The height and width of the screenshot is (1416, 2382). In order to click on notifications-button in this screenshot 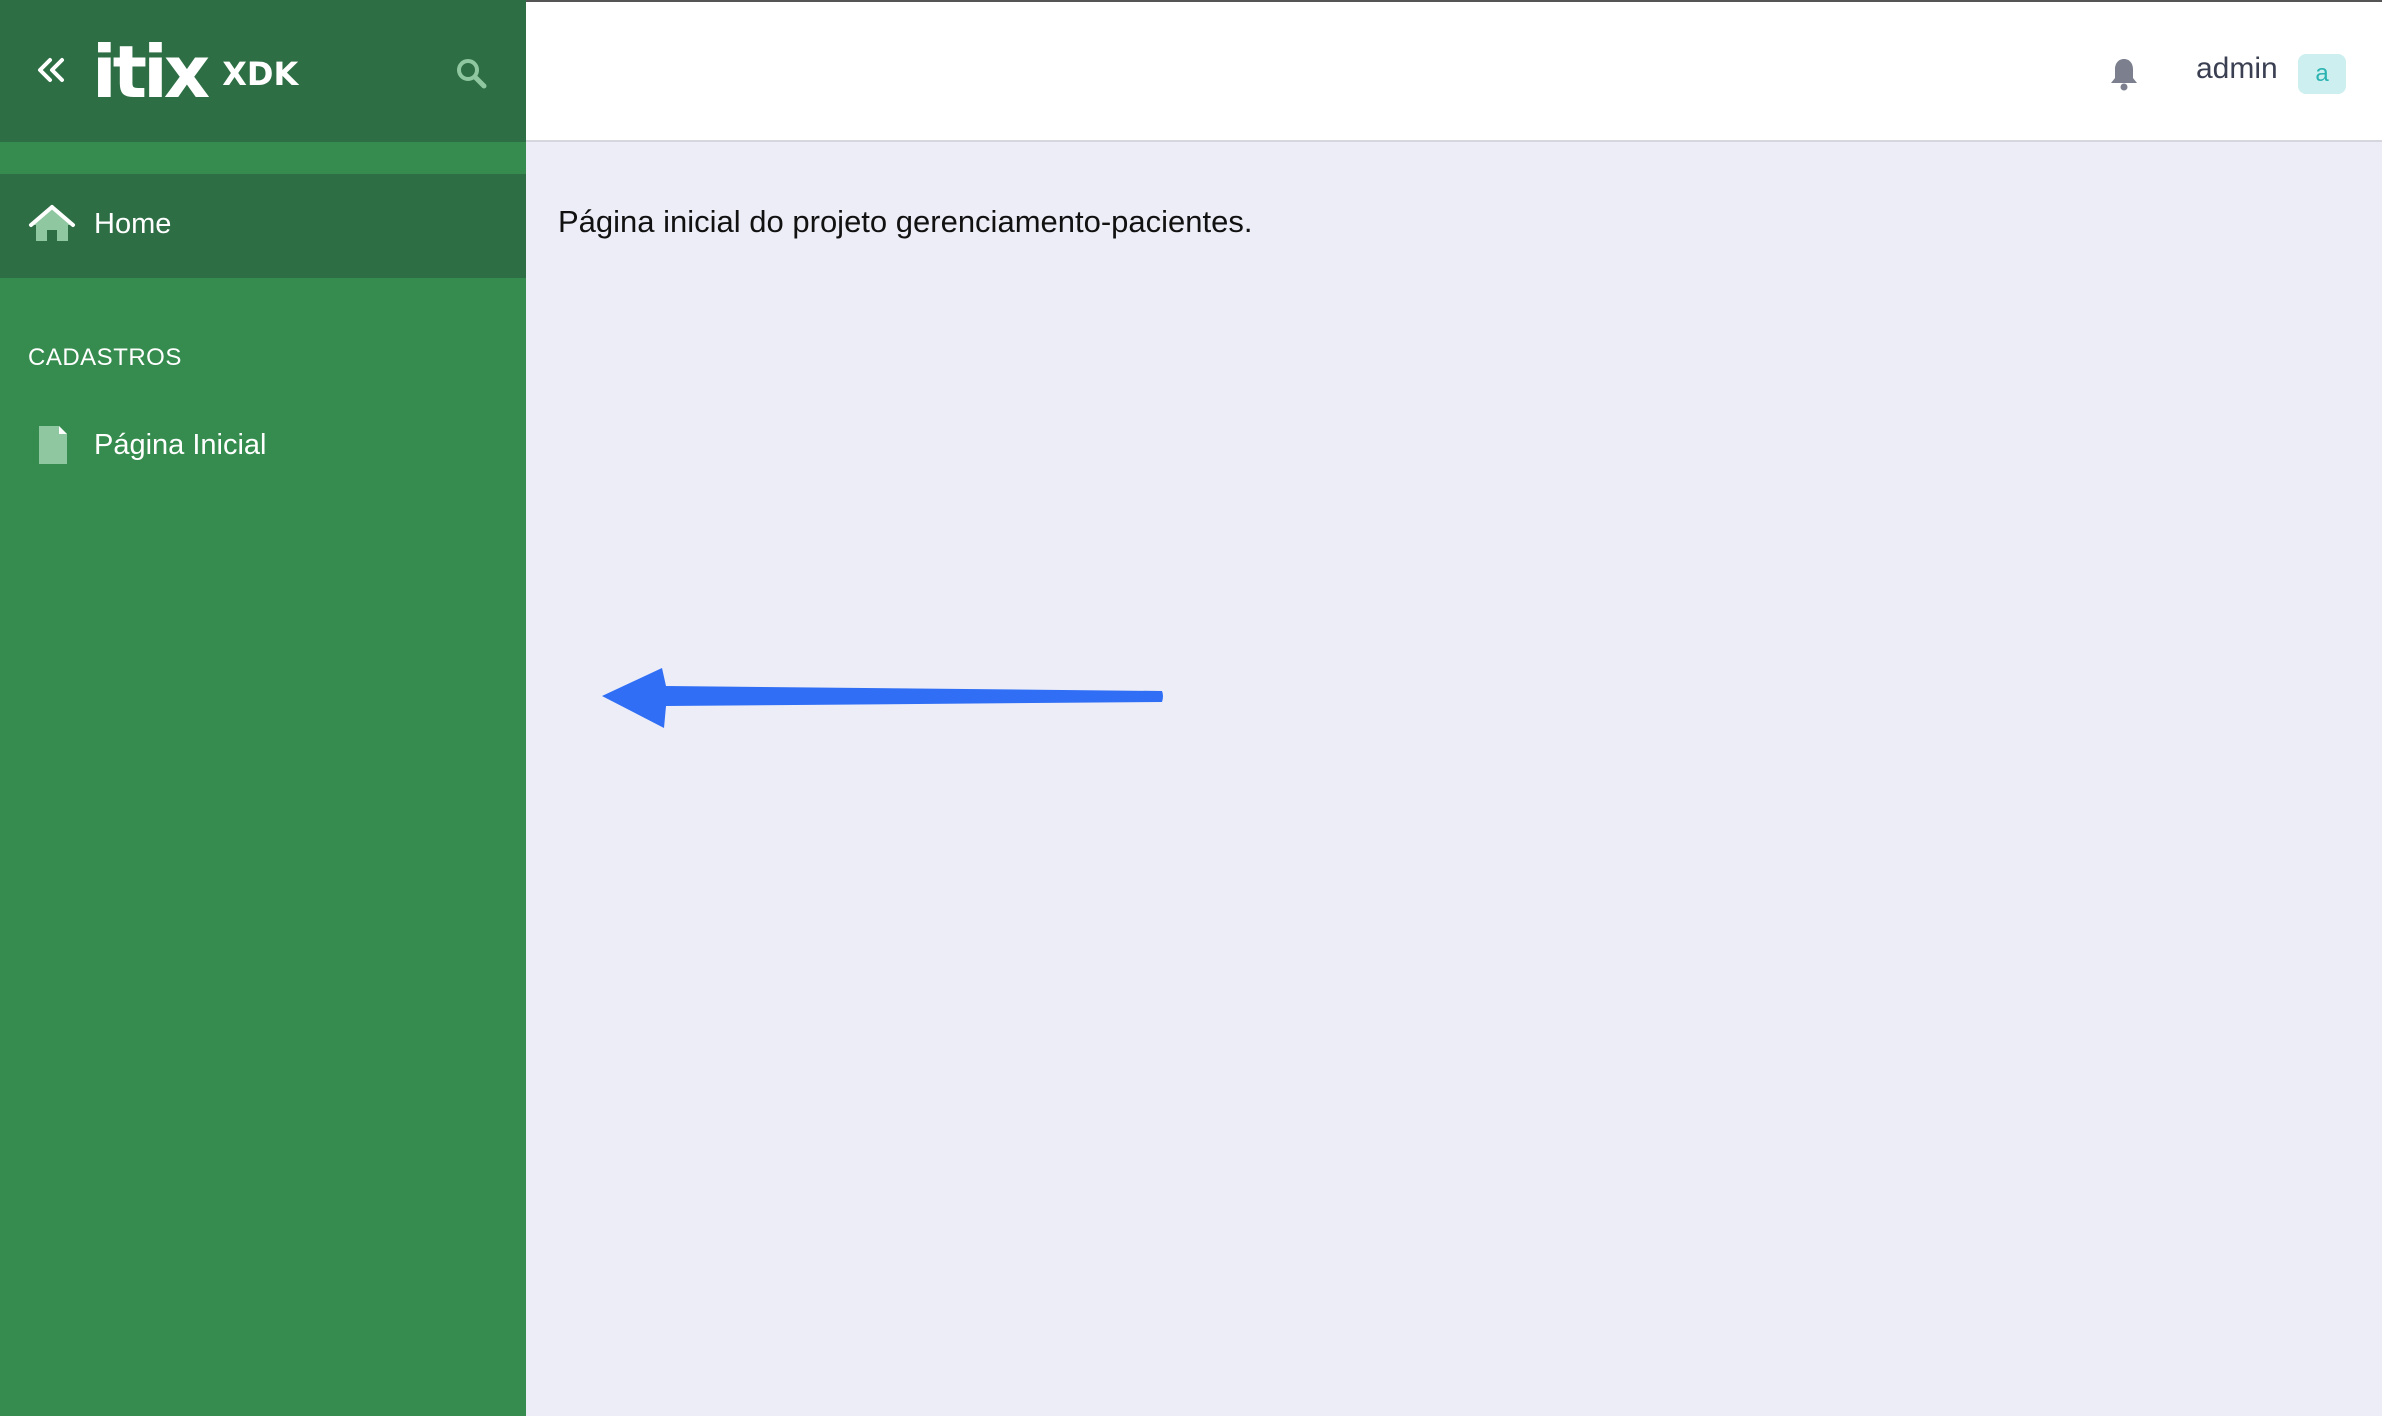, I will do `click(2124, 74)`.